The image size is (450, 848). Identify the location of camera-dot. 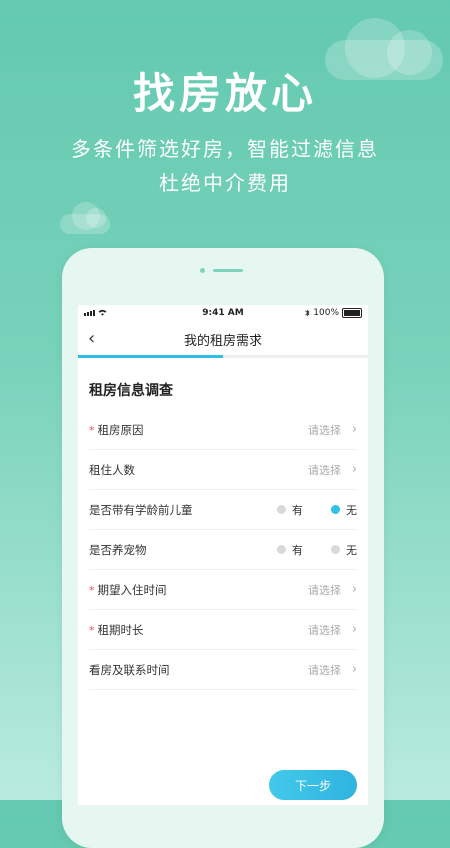
(202, 270).